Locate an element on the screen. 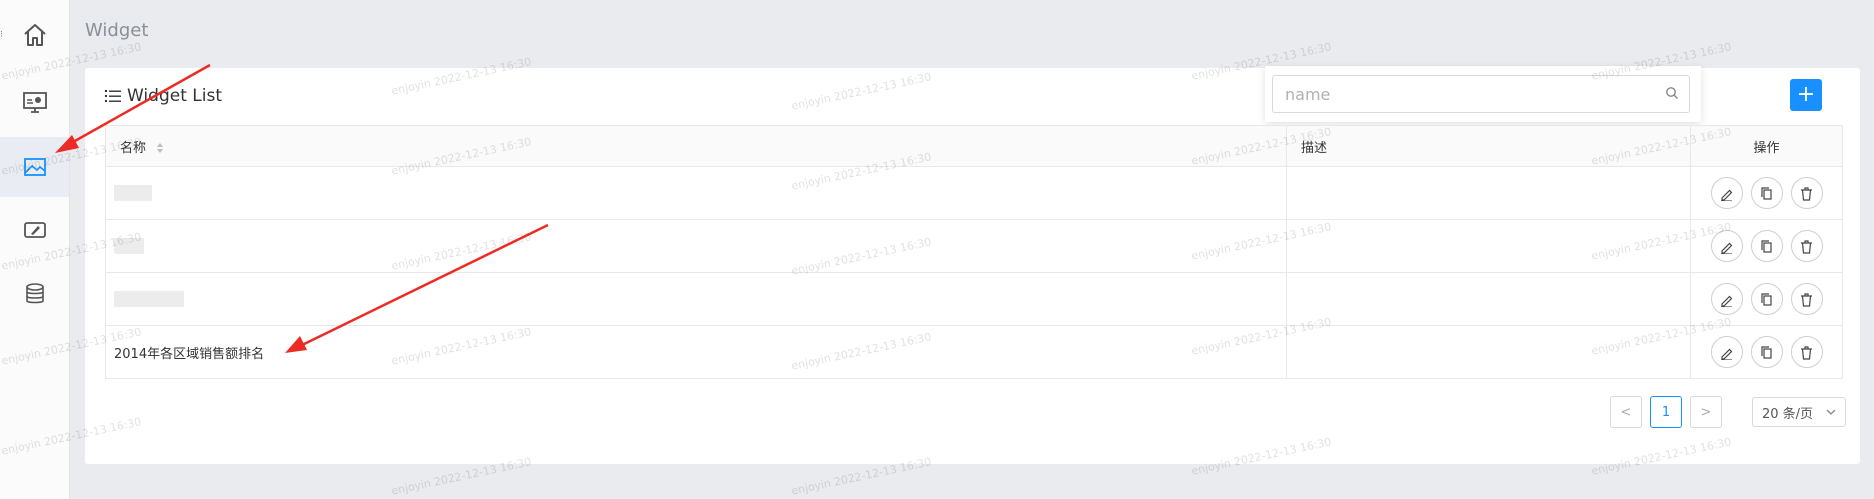  search-icon is located at coordinates (1672, 93).